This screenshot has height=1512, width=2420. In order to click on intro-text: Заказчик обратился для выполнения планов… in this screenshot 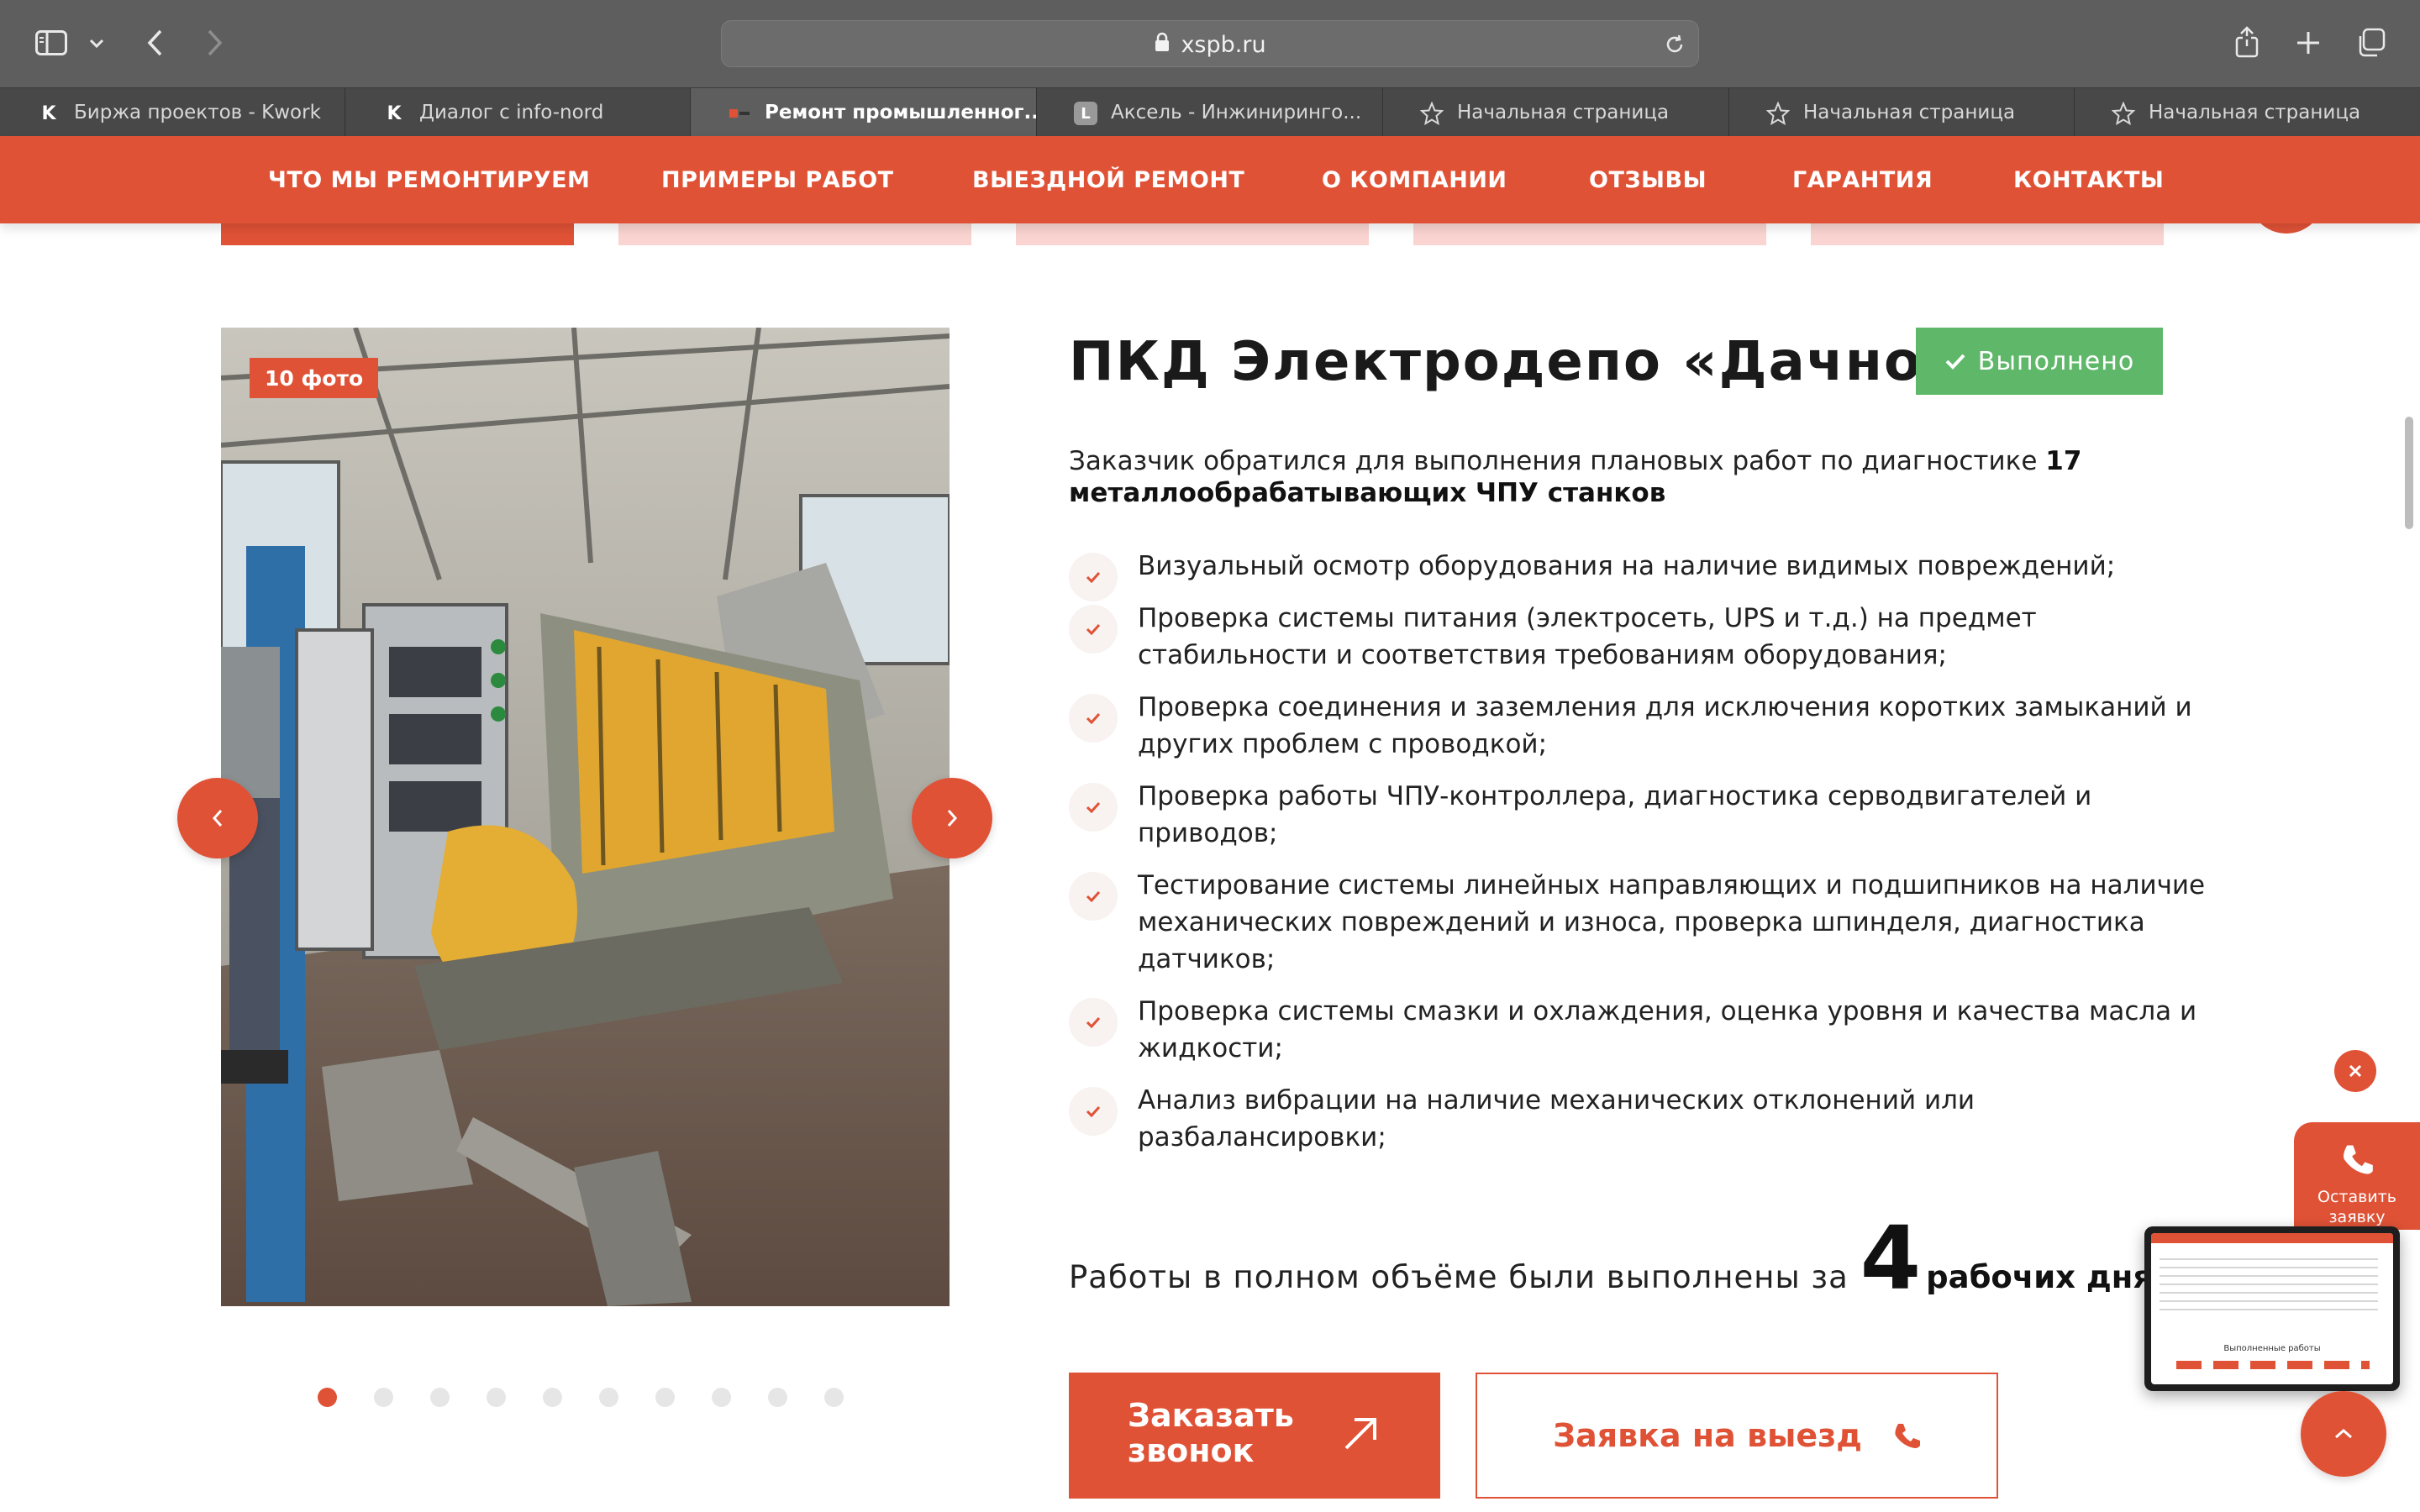, I will do `click(1558, 461)`.